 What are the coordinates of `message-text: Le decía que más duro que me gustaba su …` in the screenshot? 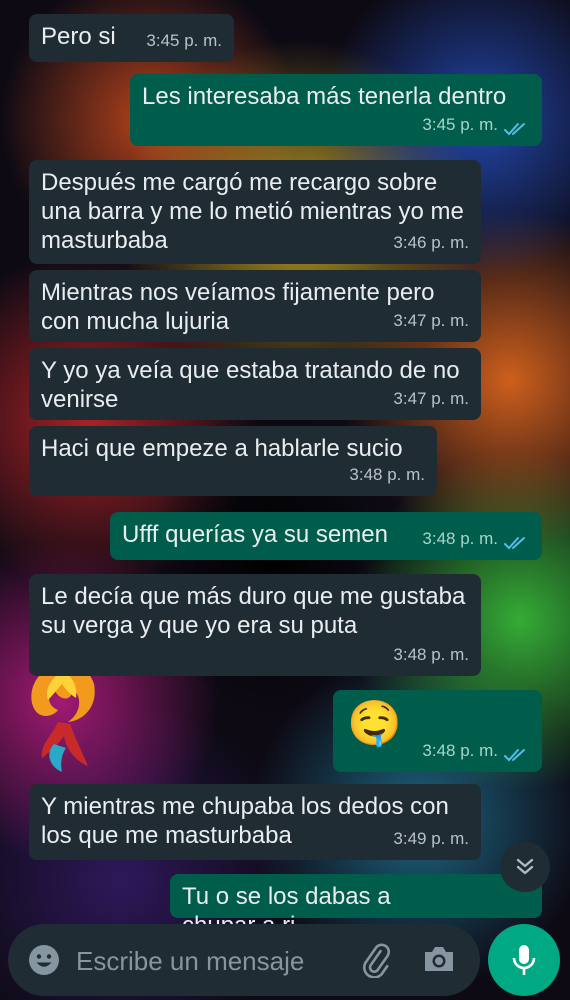 It's located at (253, 611).